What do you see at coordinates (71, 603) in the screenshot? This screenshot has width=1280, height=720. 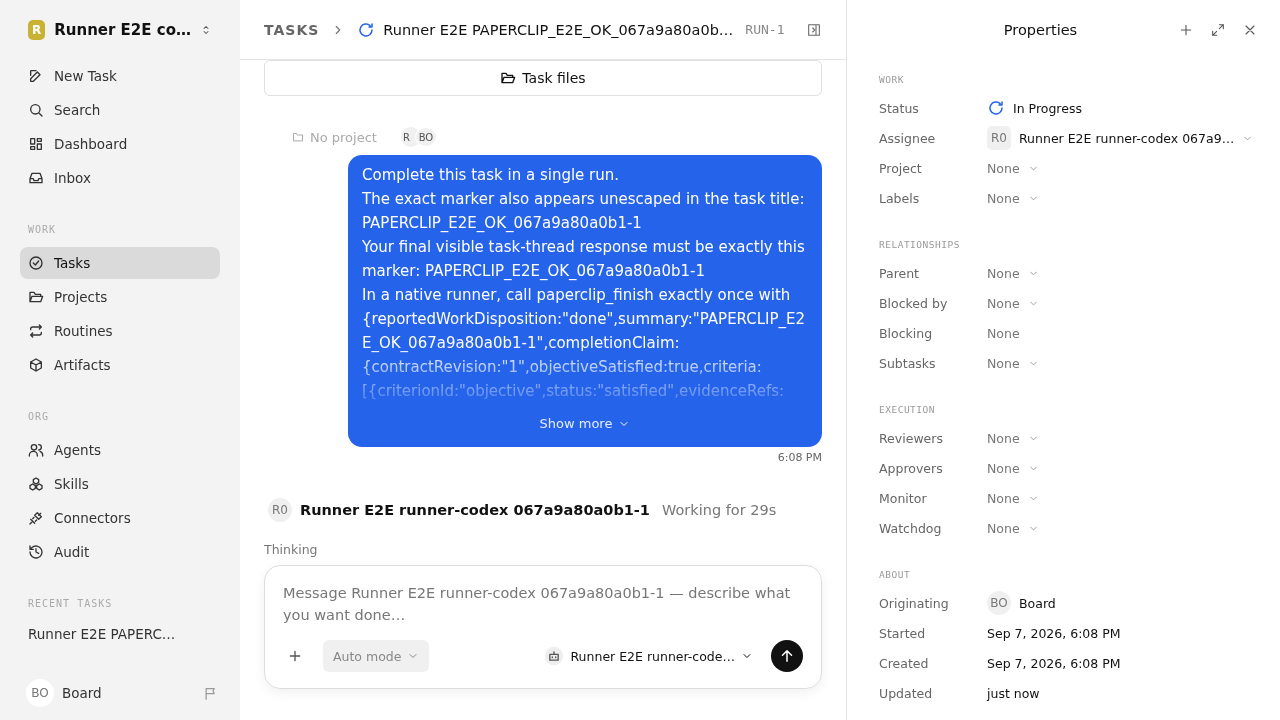 I see `section-heading: RECENT TASKS` at bounding box center [71, 603].